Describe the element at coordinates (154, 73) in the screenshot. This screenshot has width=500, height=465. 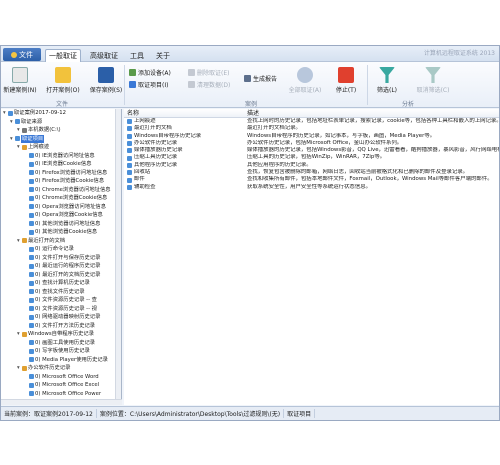
I see `add-device-label: 添加设备(A)` at that location.